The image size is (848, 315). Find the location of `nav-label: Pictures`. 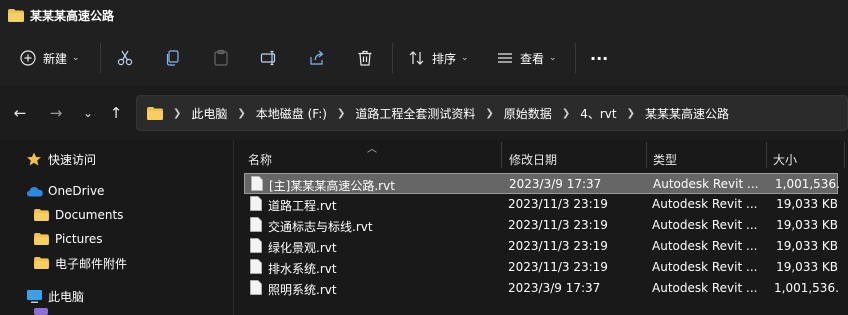

nav-label: Pictures is located at coordinates (79, 239).